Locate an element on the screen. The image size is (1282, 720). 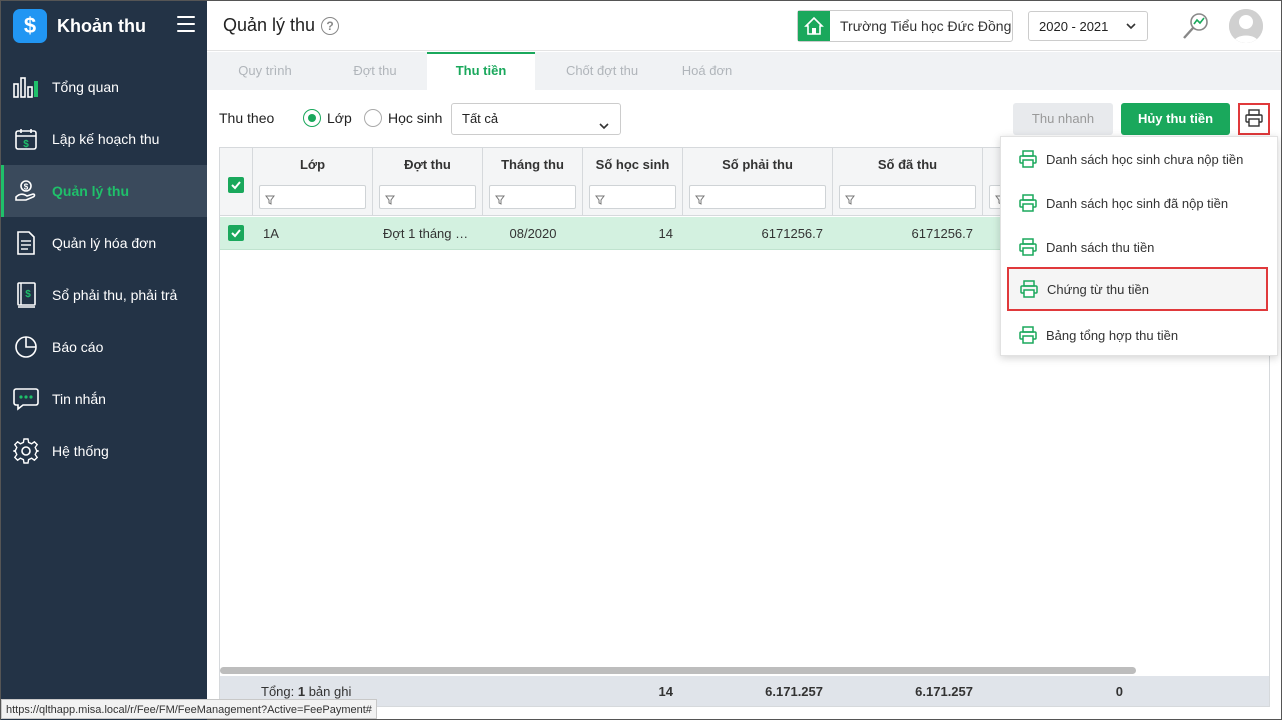
radio-student: Học sinh is located at coordinates (403, 118).